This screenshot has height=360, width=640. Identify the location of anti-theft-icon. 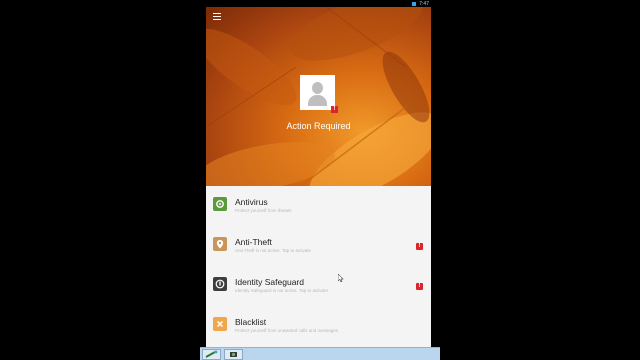
(220, 244).